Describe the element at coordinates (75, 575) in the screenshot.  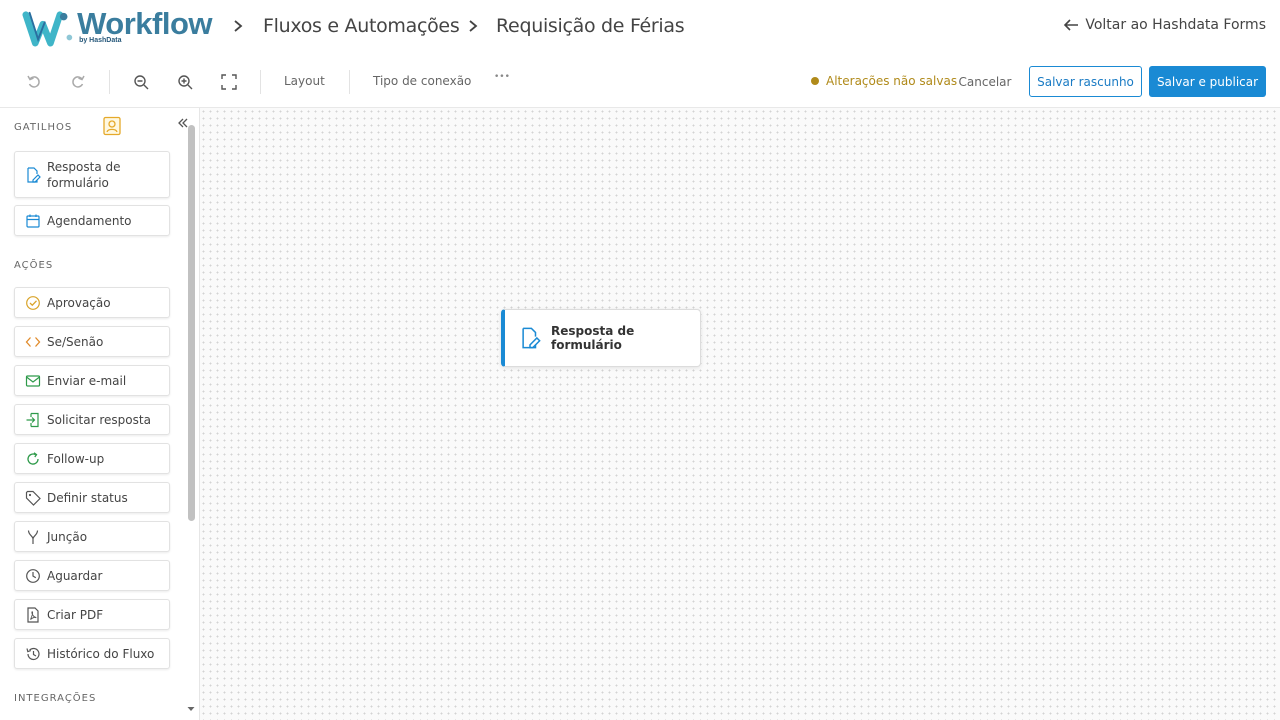
I see `item-label: Aguardar` at that location.